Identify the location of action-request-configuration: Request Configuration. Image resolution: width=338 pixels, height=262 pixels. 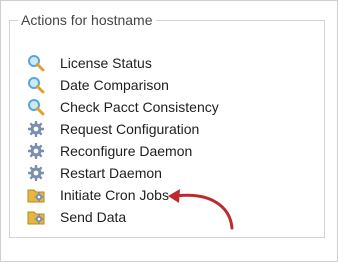
(123, 129).